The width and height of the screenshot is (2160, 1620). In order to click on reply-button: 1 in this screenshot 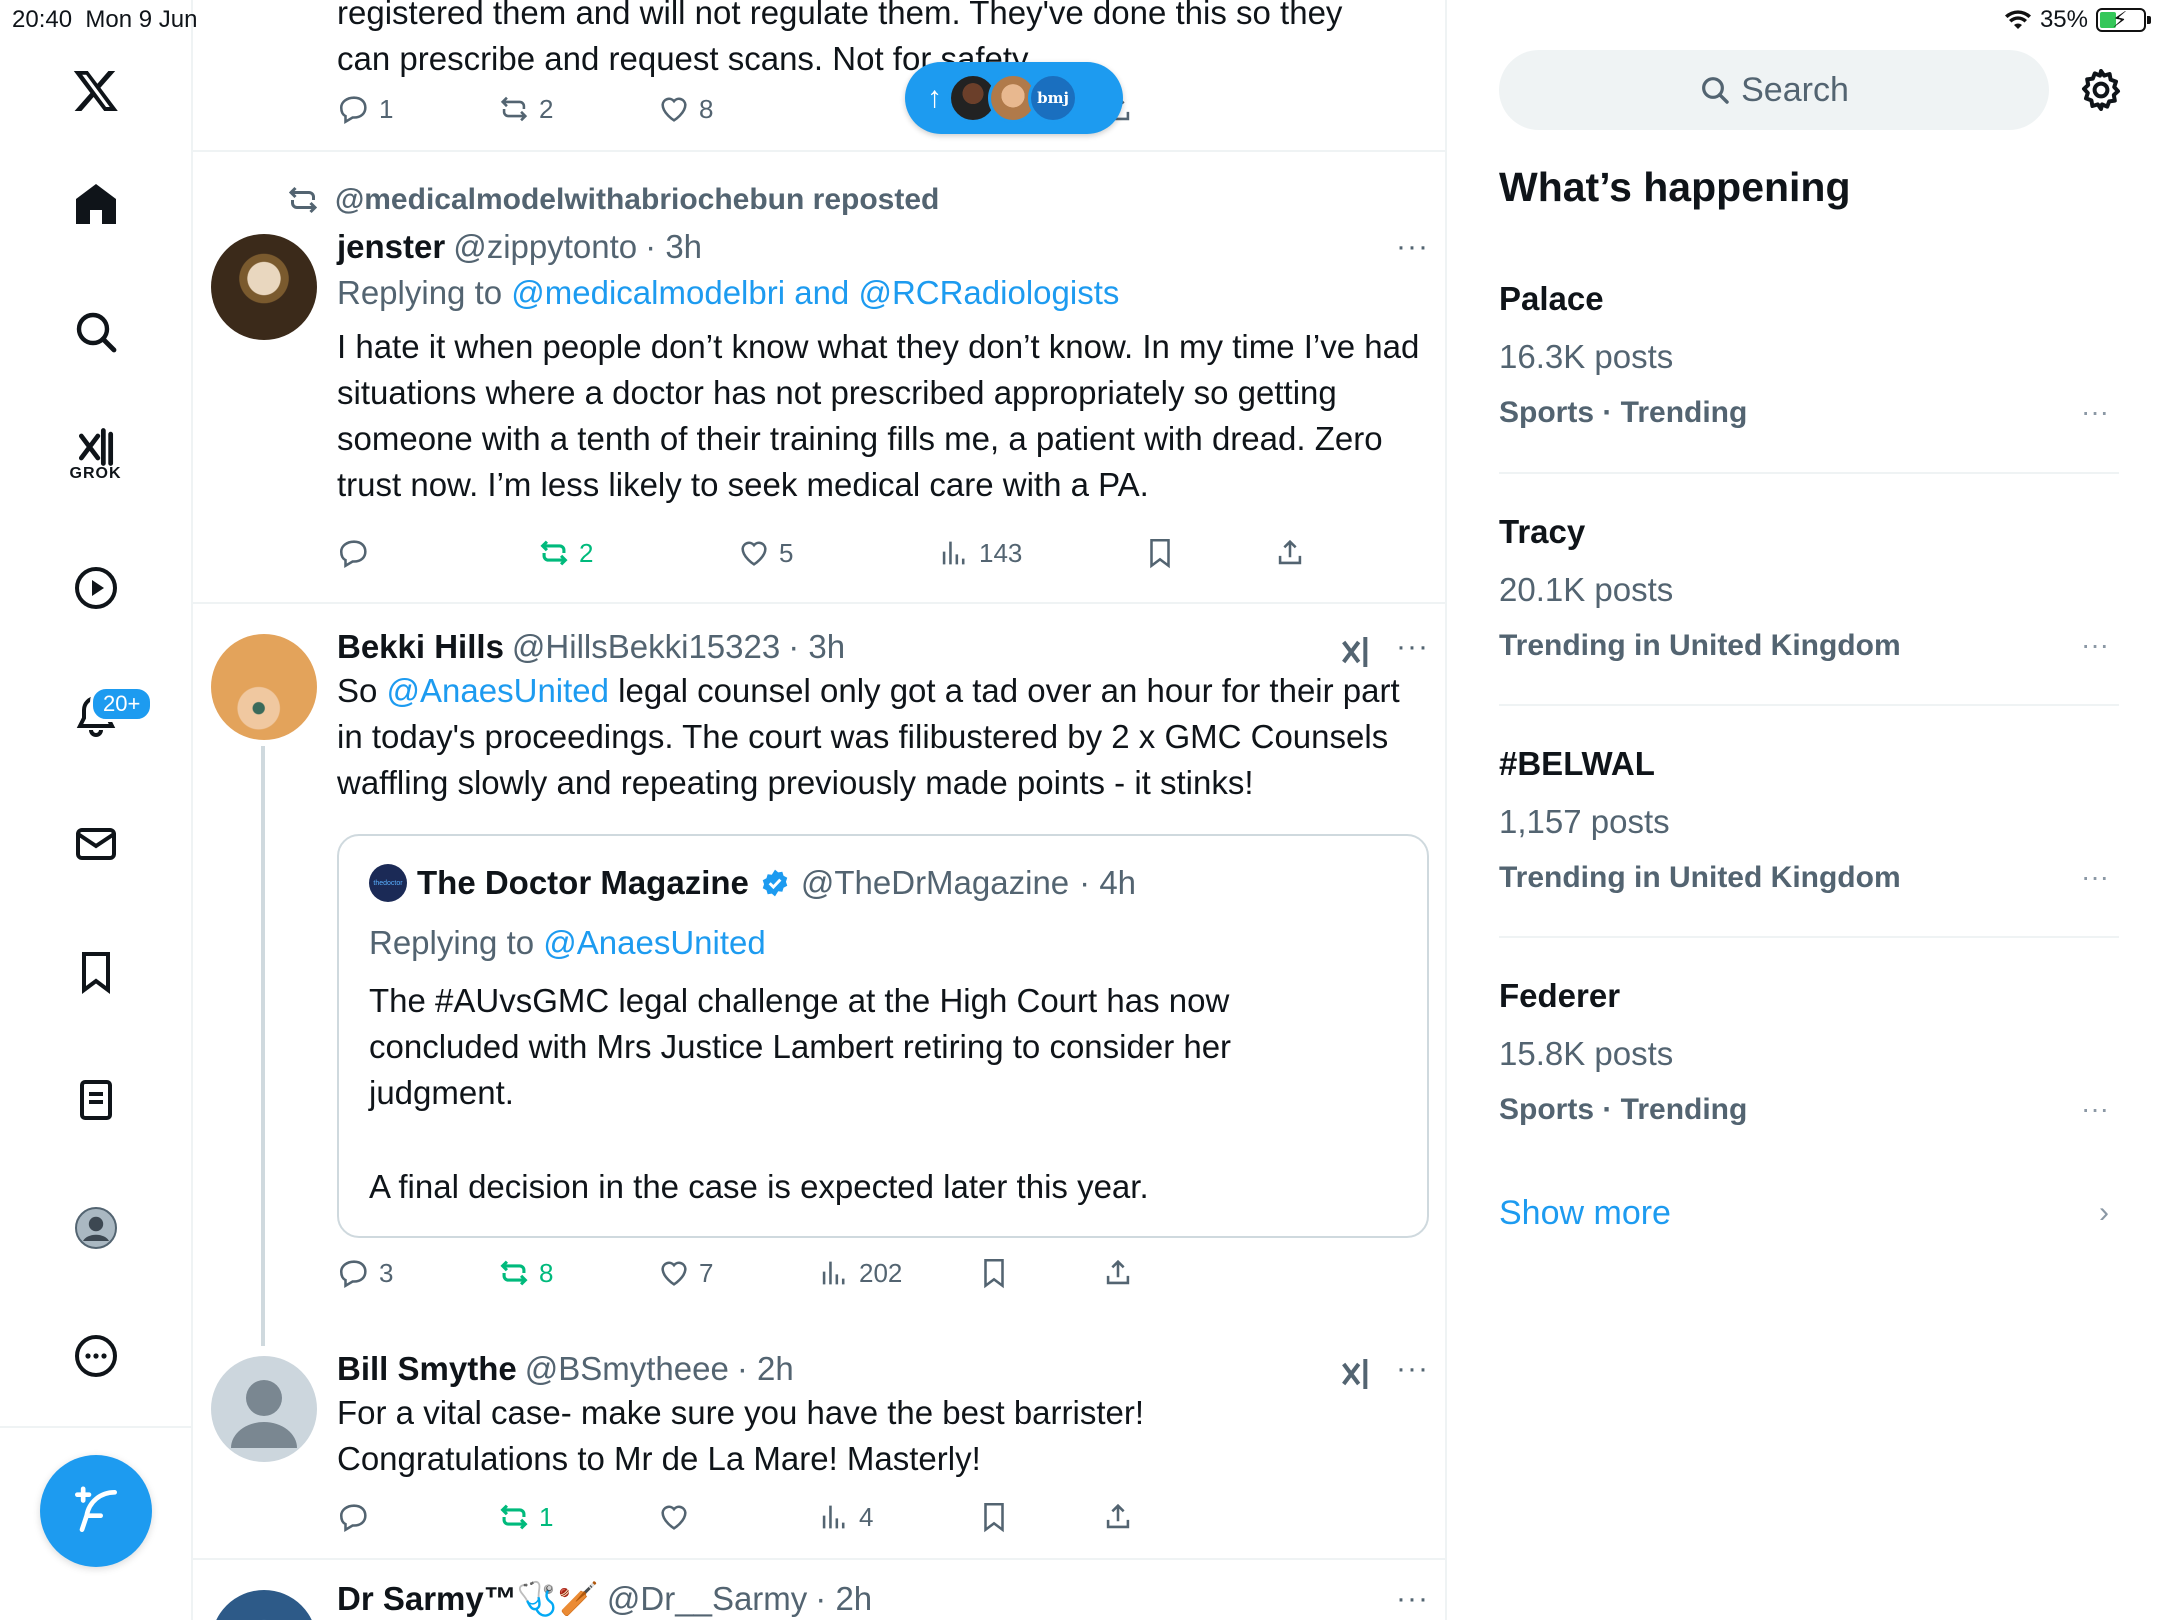, I will do `click(365, 109)`.